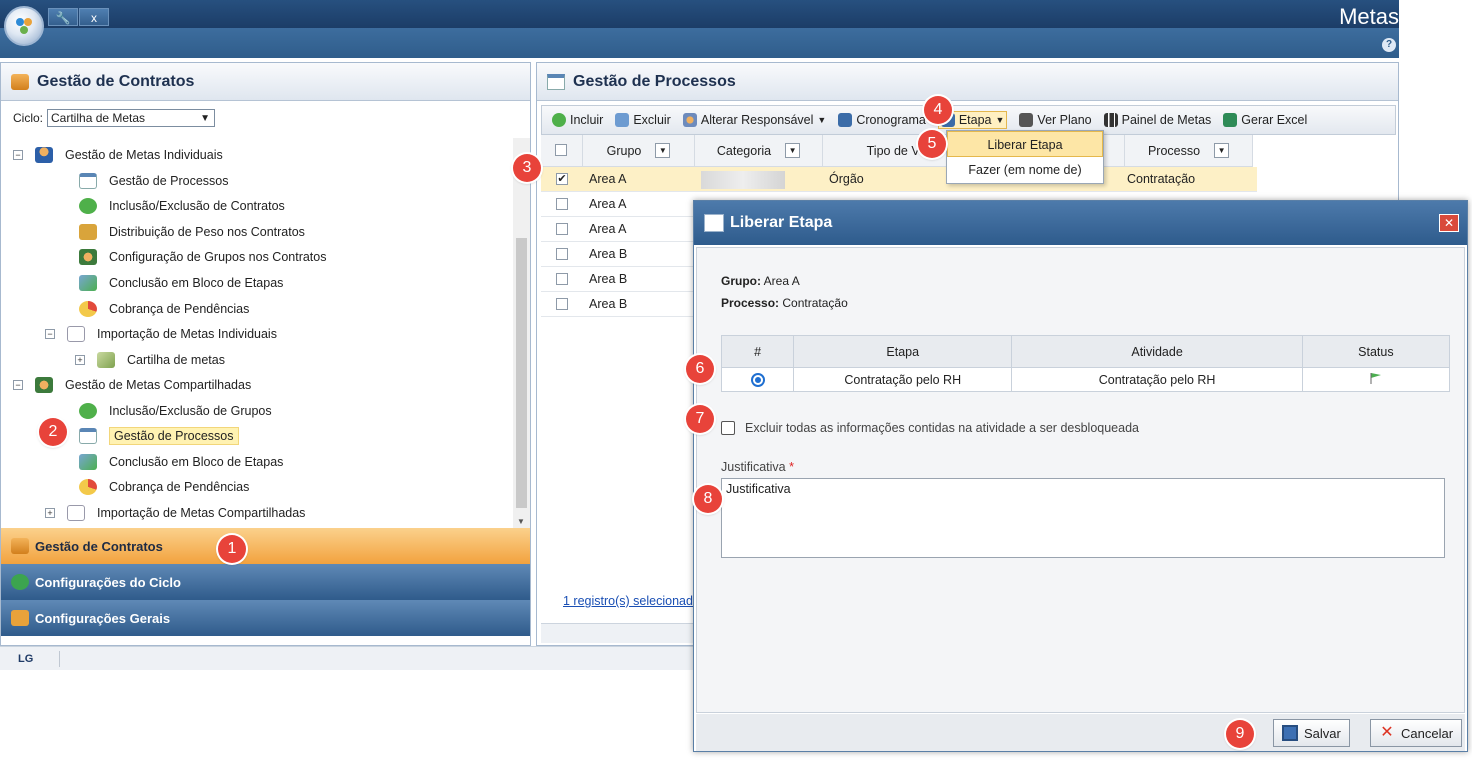 The height and width of the screenshot is (769, 1472). Describe the element at coordinates (1427, 733) in the screenshot. I see `button-label: Cancelar` at that location.